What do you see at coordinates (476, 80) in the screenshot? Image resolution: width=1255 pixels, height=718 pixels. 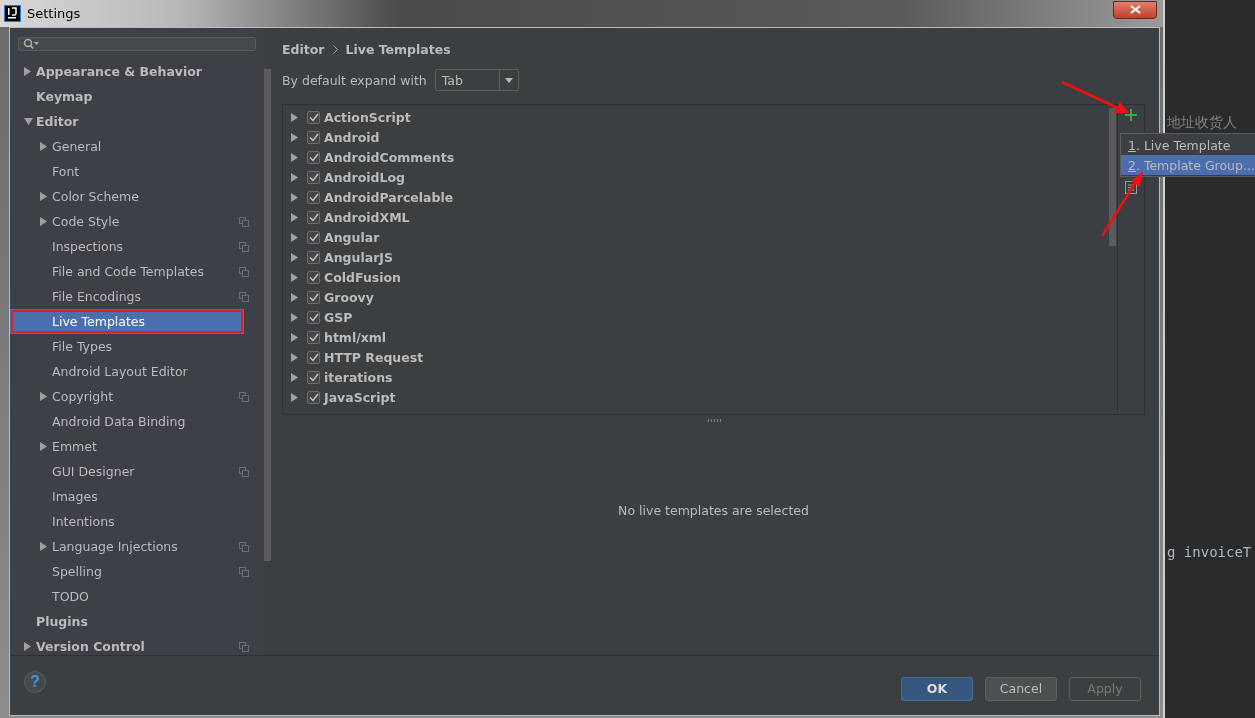 I see `expand-key-dropdown: Tab` at bounding box center [476, 80].